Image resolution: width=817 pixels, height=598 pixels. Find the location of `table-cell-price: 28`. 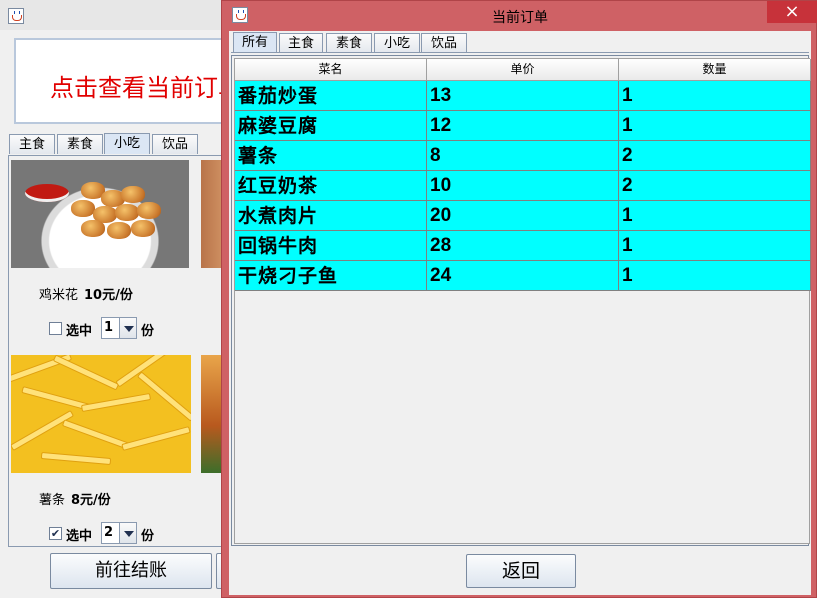

table-cell-price: 28 is located at coordinates (523, 246).